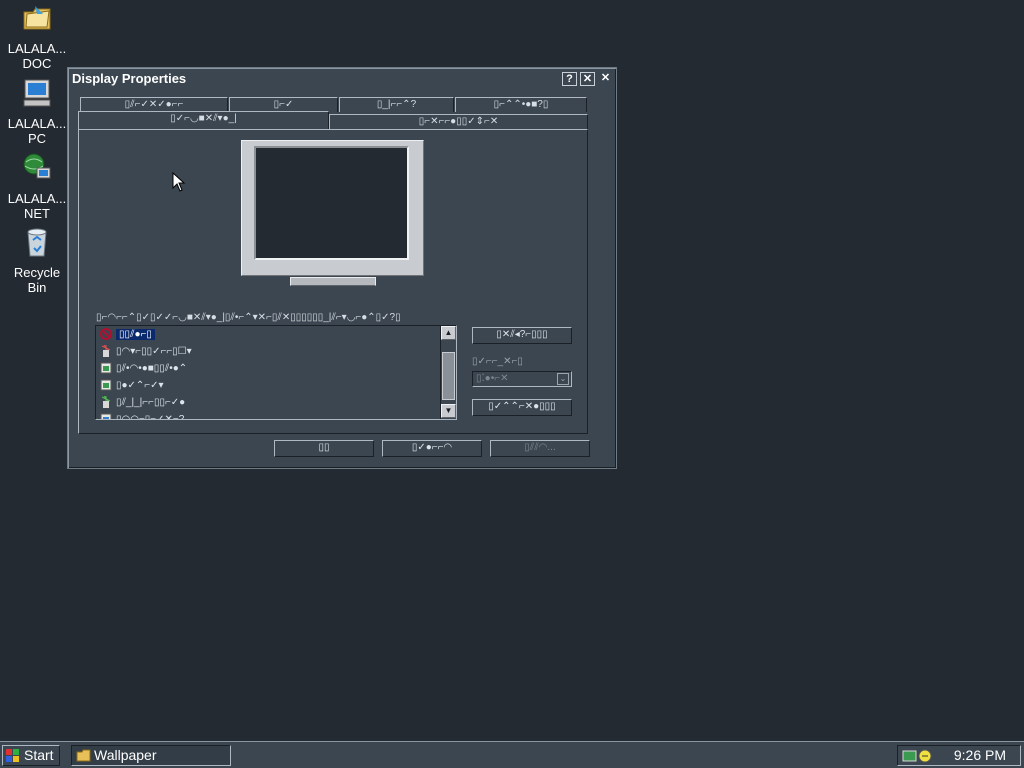  Describe the element at coordinates (522, 379) in the screenshot. I see `display-mode-select: ▯⁚●•⌐✕ ⌄` at that location.